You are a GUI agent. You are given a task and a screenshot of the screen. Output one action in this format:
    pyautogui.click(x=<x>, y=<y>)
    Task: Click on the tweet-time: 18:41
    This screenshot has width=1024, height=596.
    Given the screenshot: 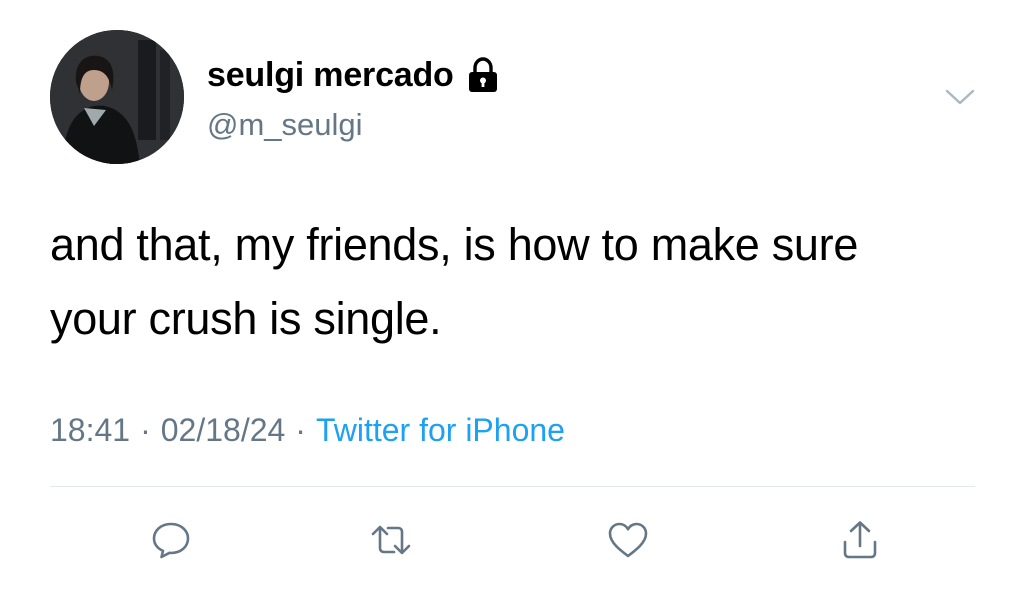 What is the action you would take?
    pyautogui.click(x=90, y=430)
    